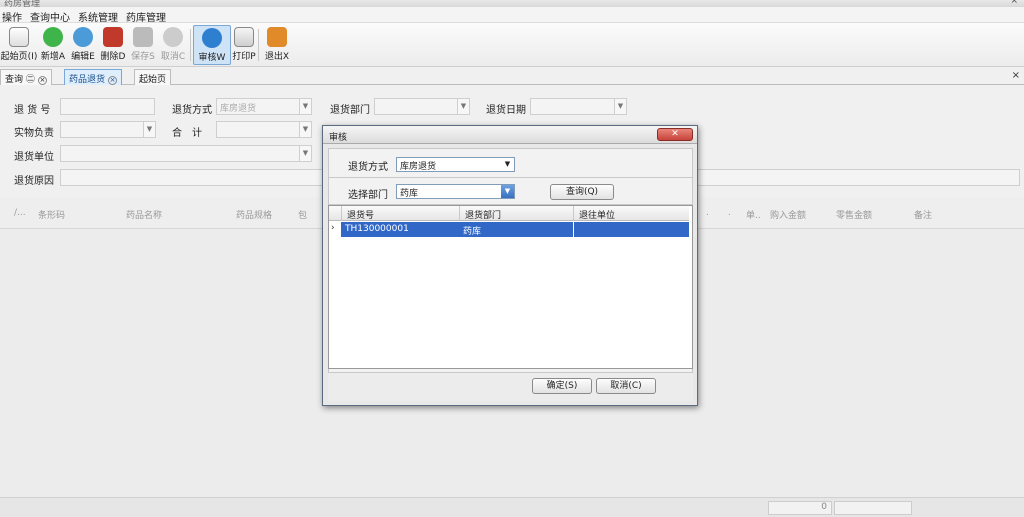  What do you see at coordinates (107, 106) in the screenshot?
I see `return-no-field` at bounding box center [107, 106].